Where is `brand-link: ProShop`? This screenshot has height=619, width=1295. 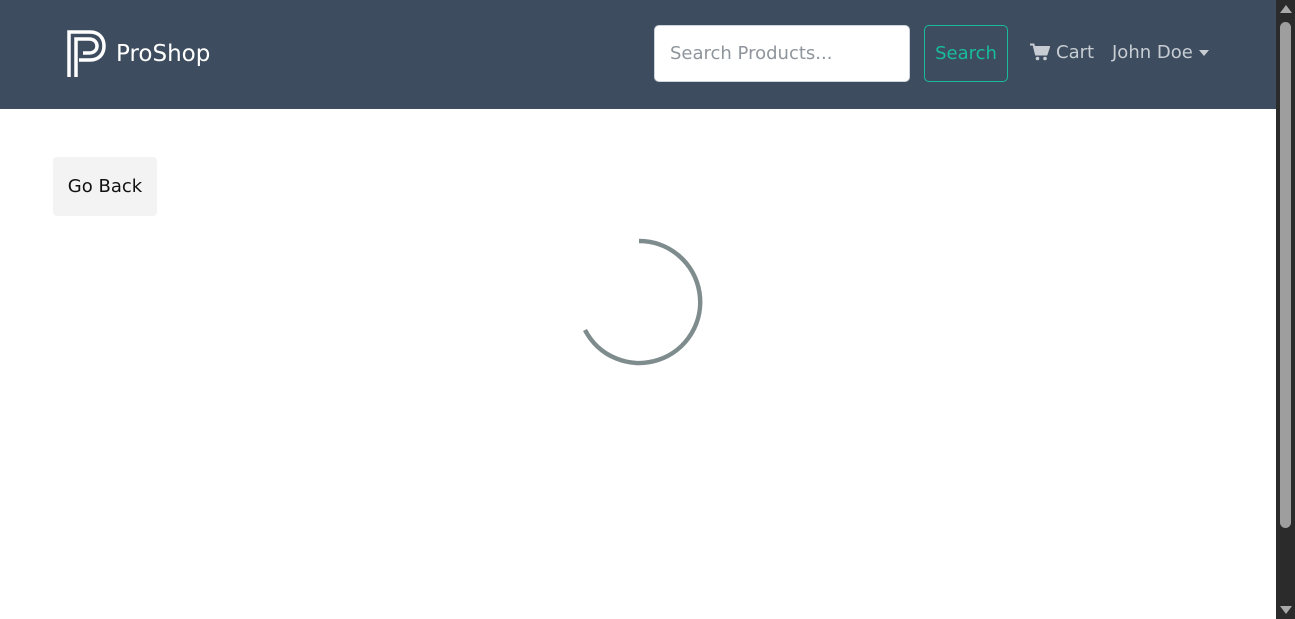
brand-link: ProShop is located at coordinates (138, 54).